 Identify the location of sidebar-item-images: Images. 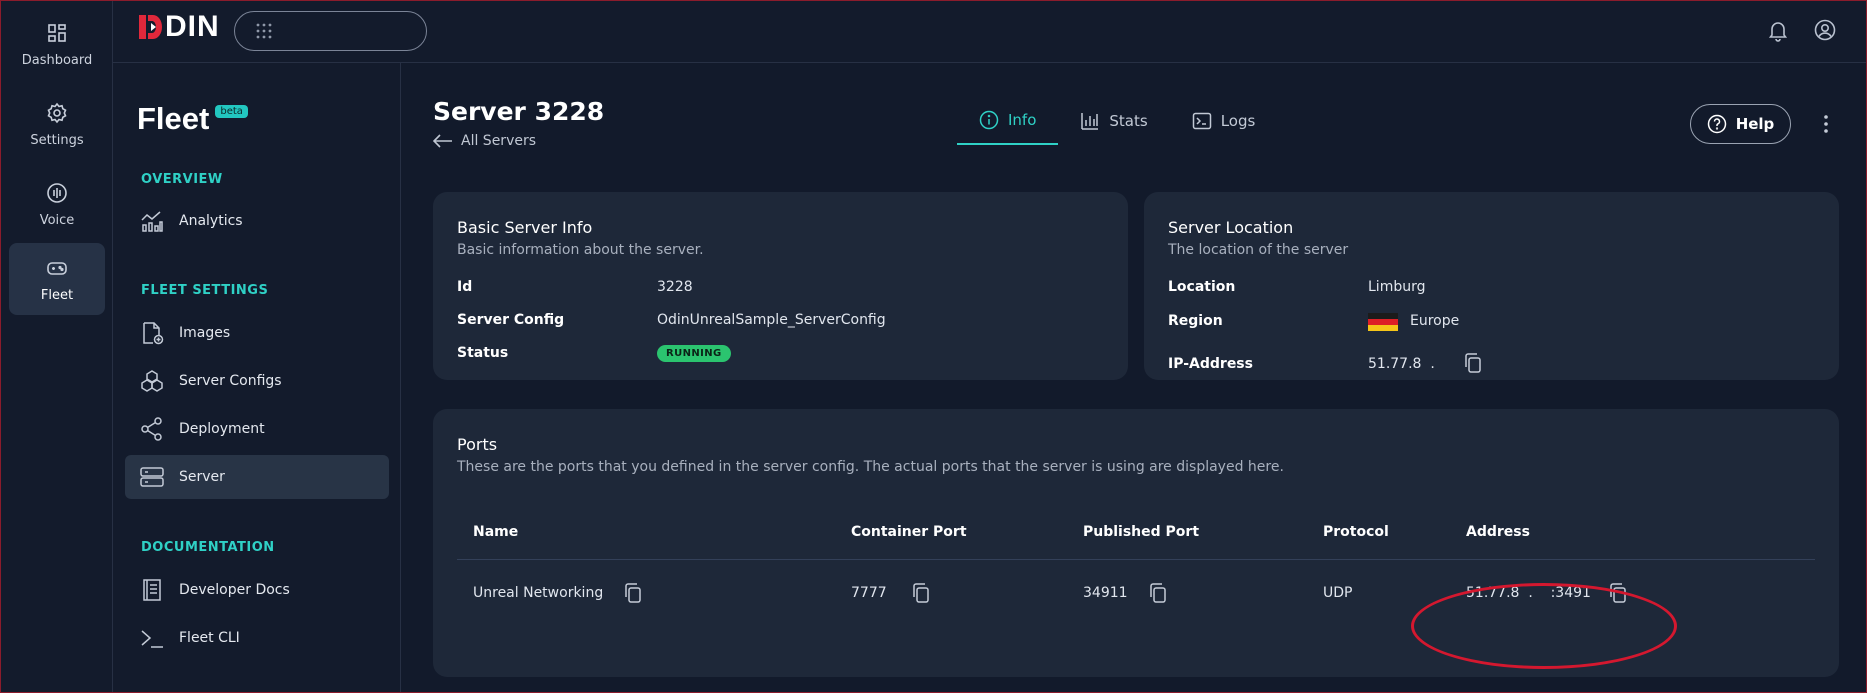
(257, 333).